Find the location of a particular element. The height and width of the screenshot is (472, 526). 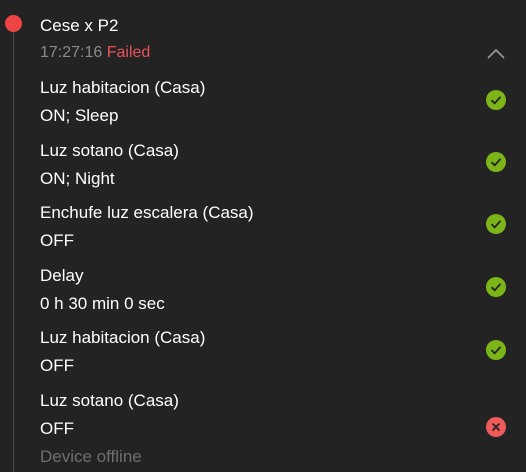

run-status: 17:27:16 Failed is located at coordinates (95, 53).